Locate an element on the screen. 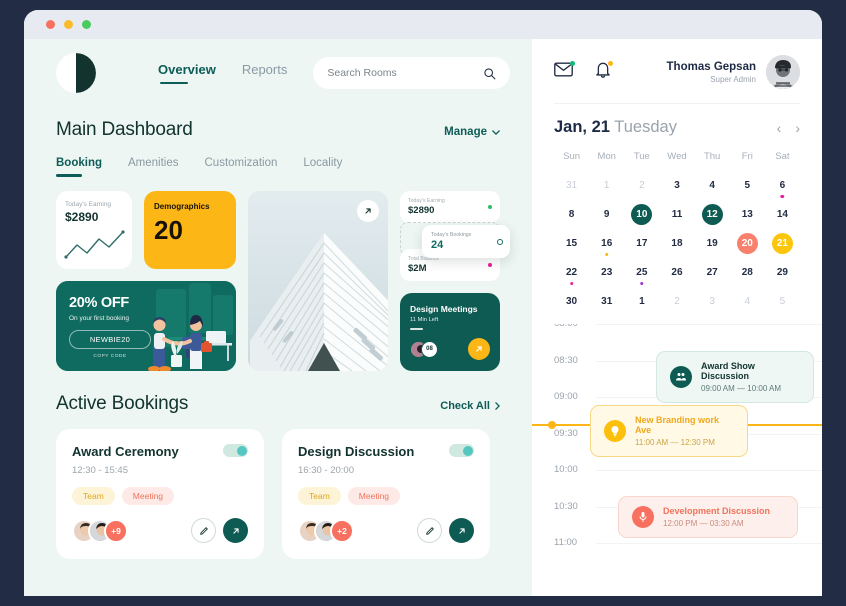  calendar-day-26: 26 is located at coordinates (676, 272).